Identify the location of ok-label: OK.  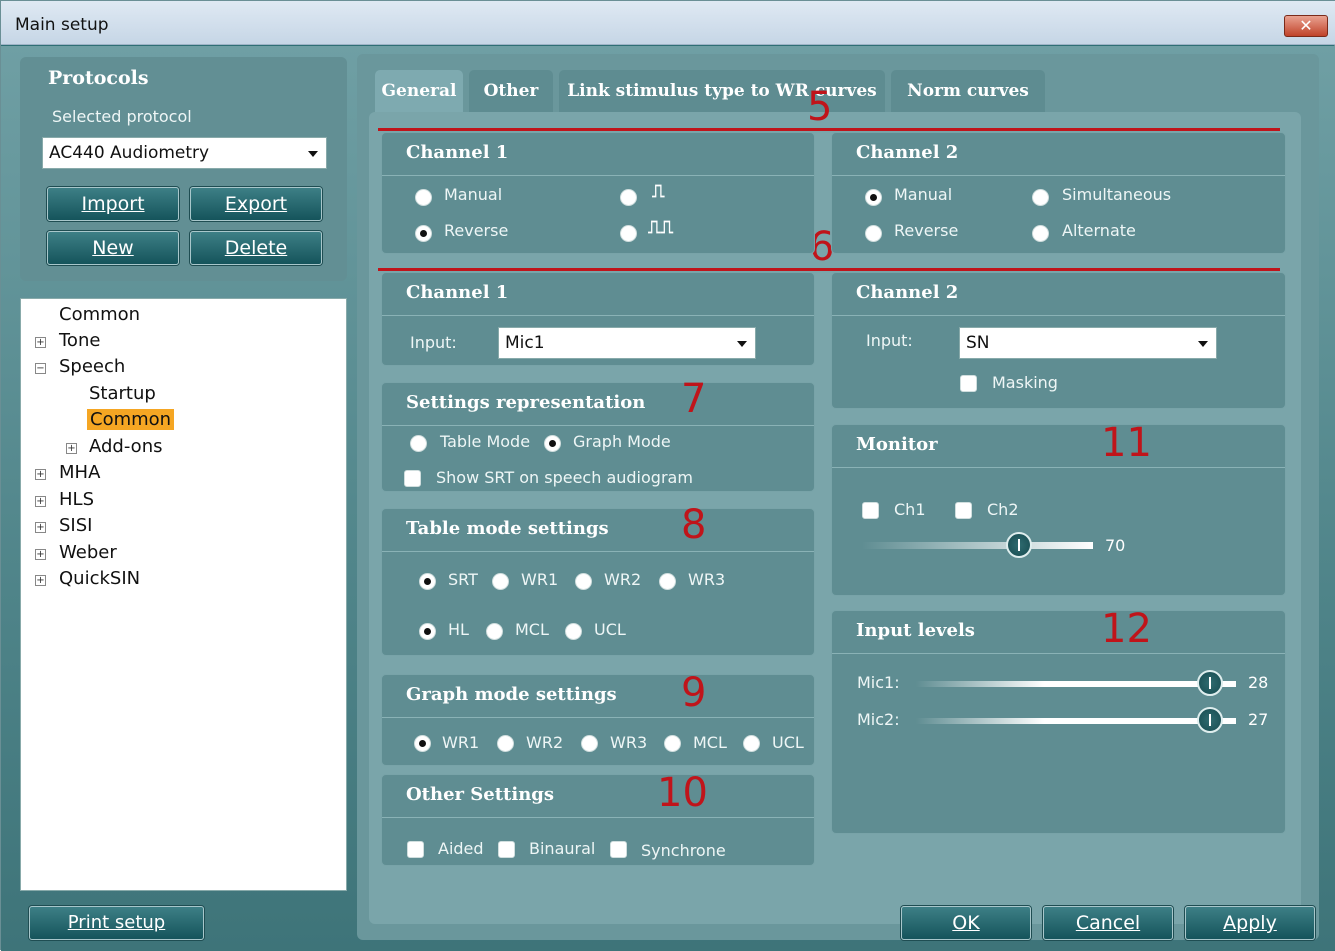
(966, 923).